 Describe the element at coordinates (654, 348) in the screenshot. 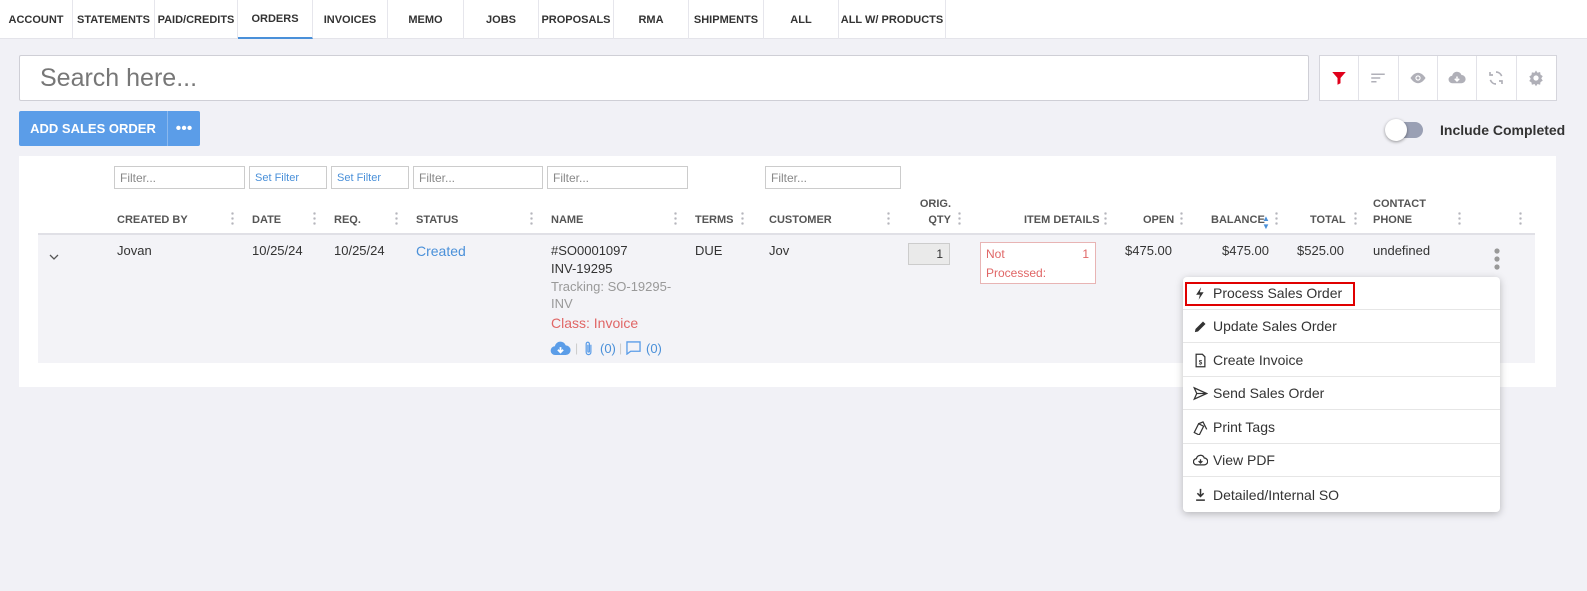

I see `comments-count: (0)` at that location.